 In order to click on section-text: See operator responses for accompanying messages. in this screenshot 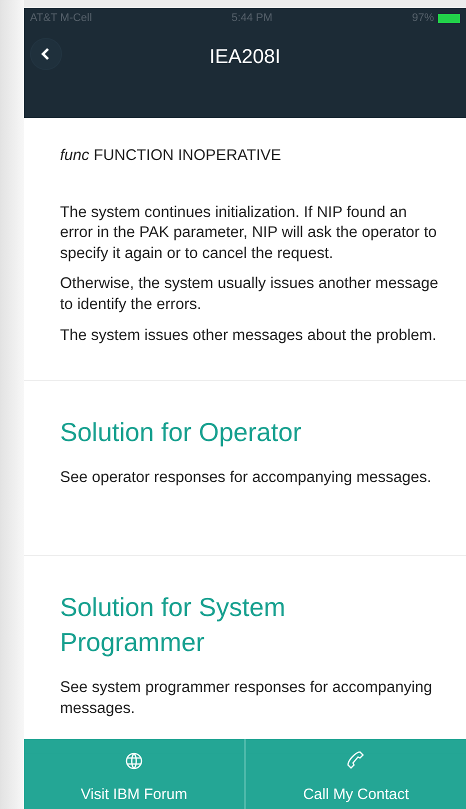, I will do `click(246, 478)`.